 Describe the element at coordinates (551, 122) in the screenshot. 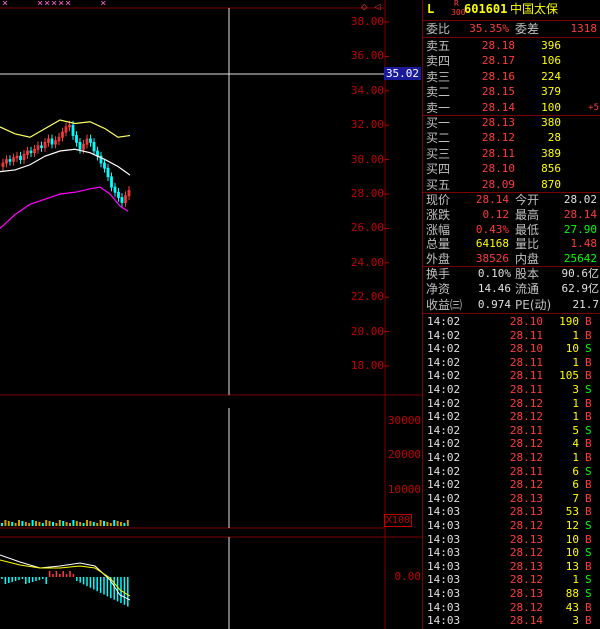

I see `buy-order-volume: 380` at that location.